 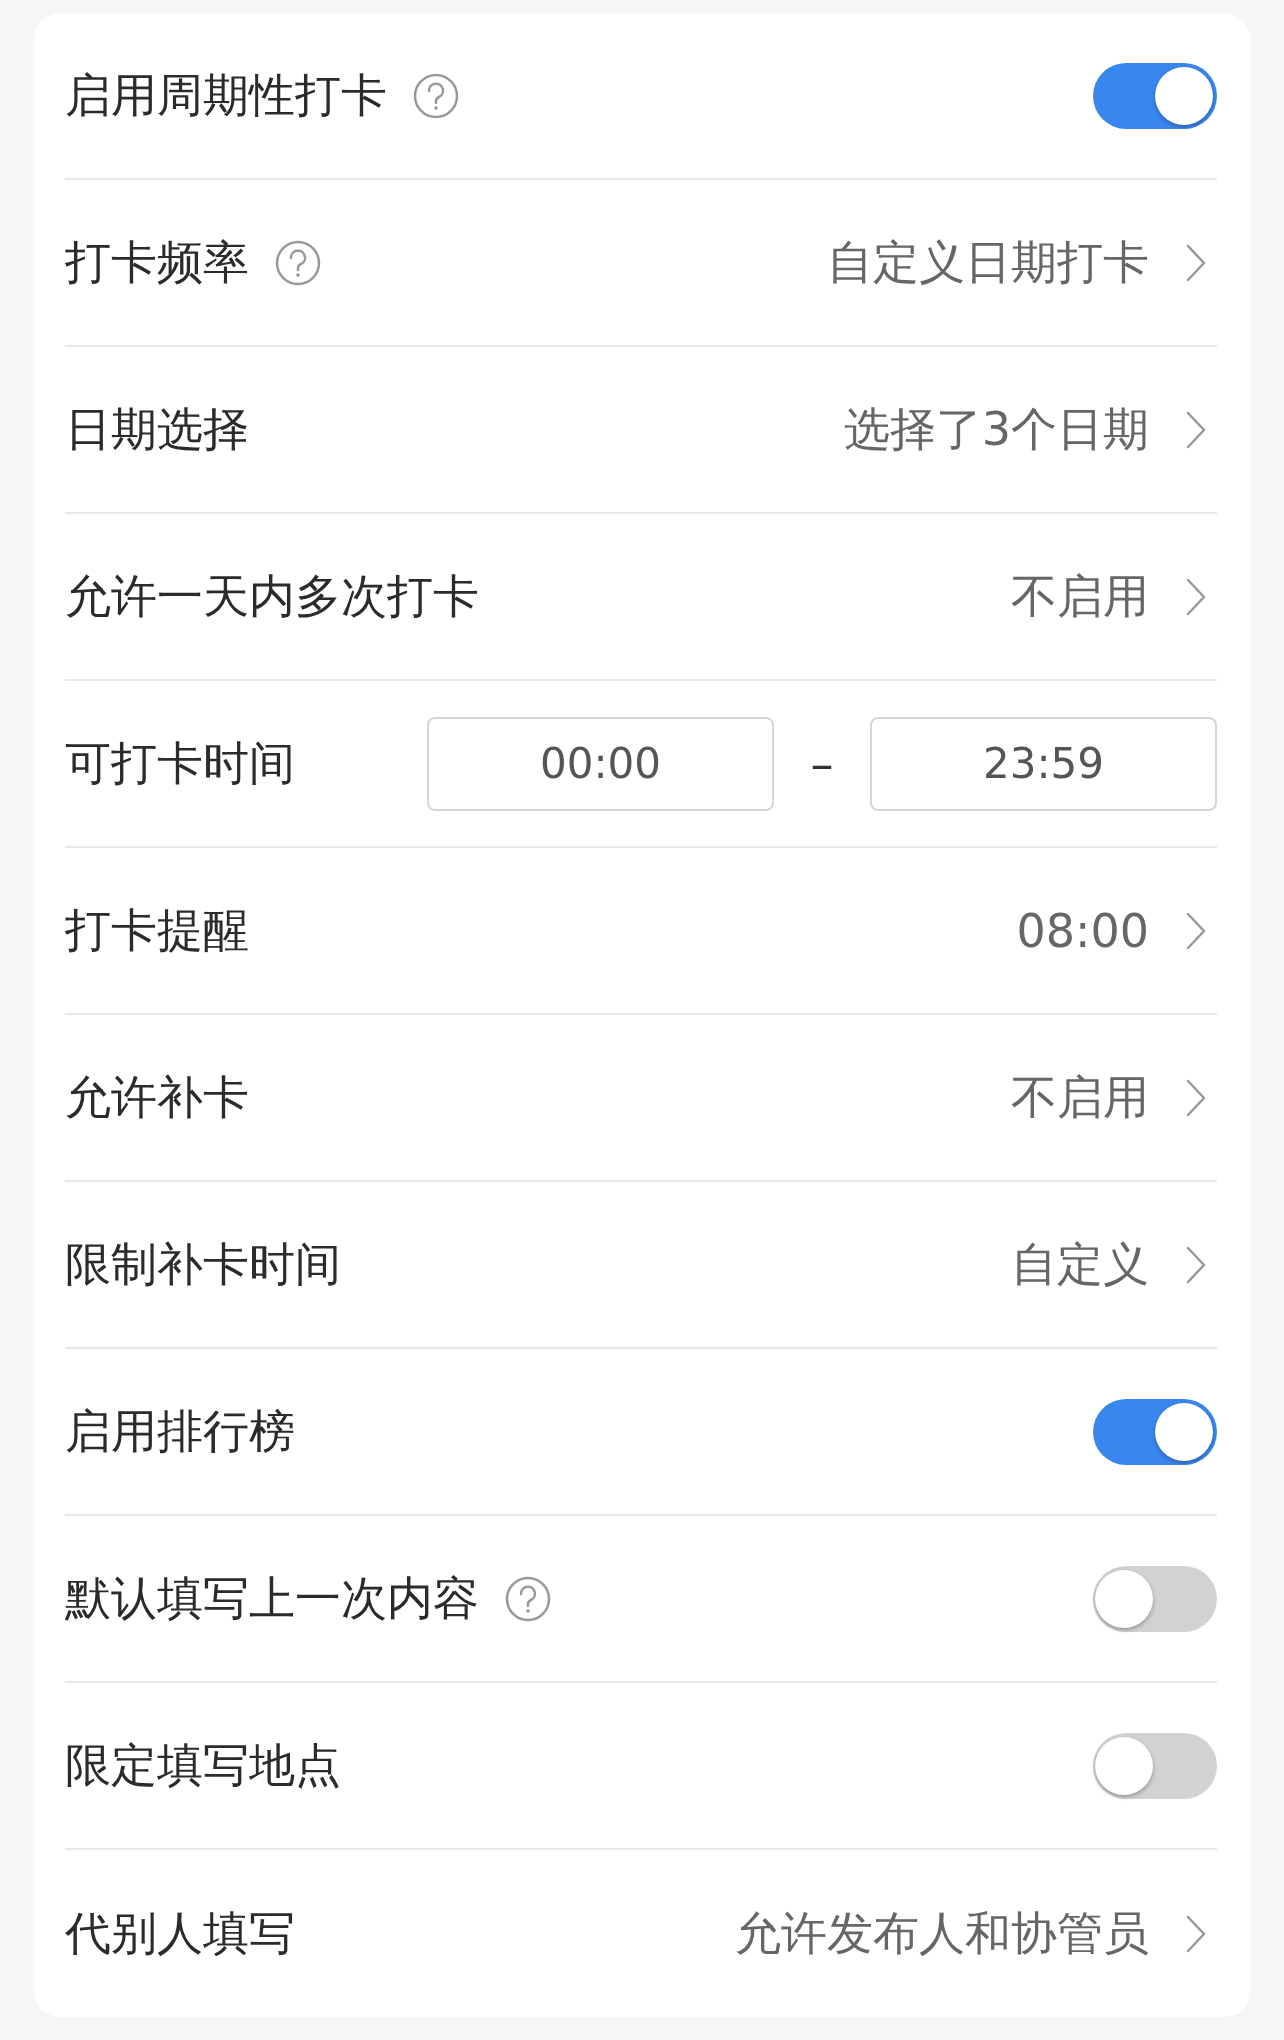 I want to click on setting-label: 限定填写地点, so click(x=203, y=1765).